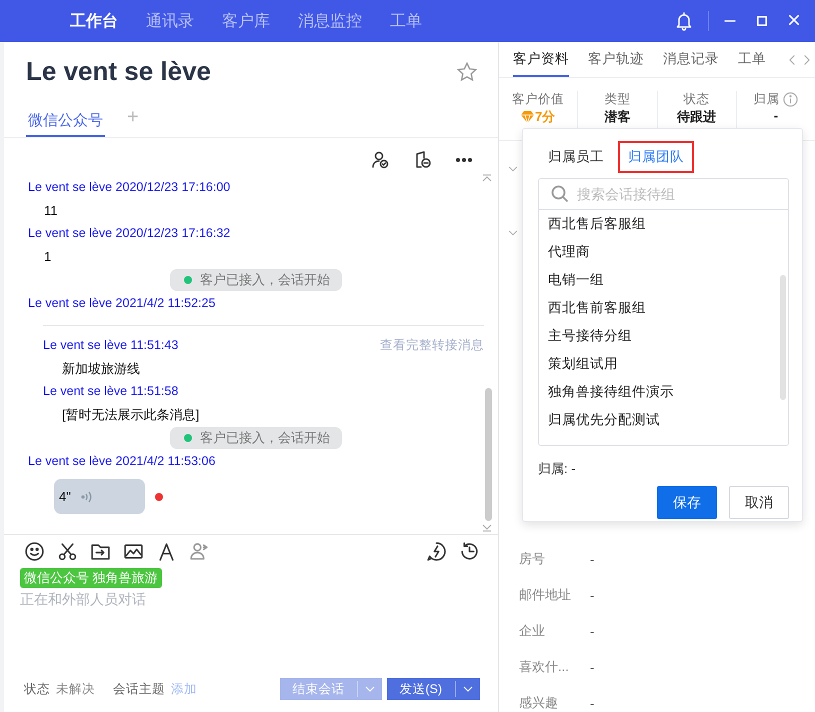 Image resolution: width=815 pixels, height=712 pixels. What do you see at coordinates (199, 551) in the screenshot?
I see `user-share-icon` at bounding box center [199, 551].